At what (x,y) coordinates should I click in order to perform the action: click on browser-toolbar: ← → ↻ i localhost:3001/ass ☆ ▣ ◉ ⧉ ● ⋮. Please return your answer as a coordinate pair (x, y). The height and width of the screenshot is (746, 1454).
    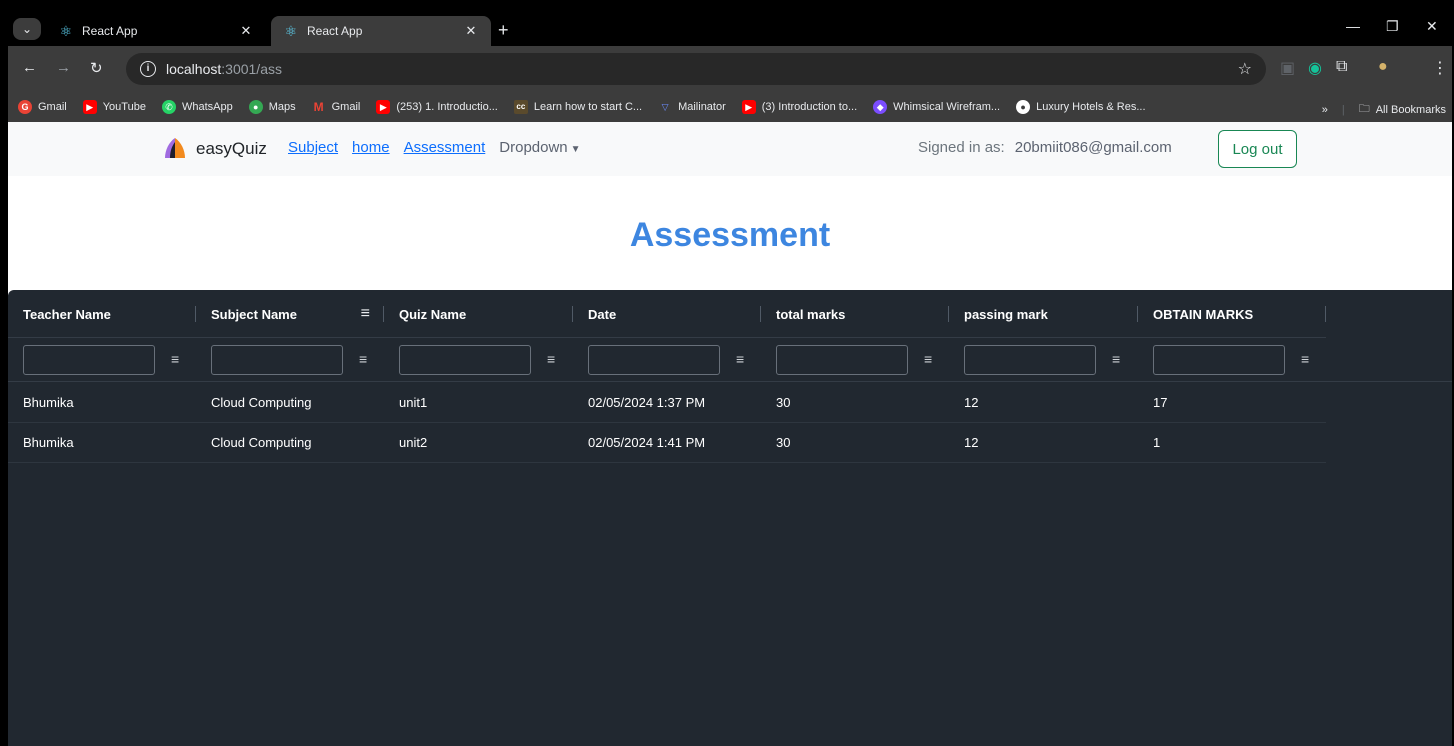
    Looking at the image, I should click on (730, 69).